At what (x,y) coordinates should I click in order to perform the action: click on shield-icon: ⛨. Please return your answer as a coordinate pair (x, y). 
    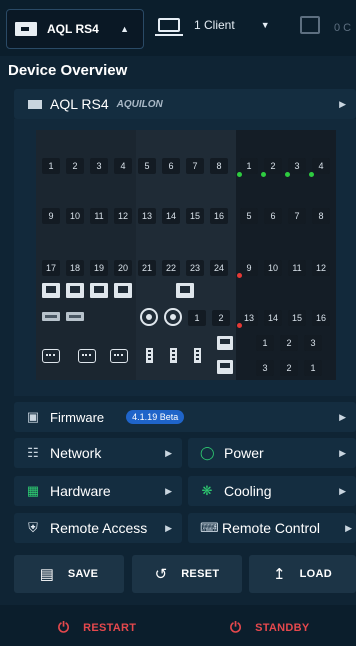
    Looking at the image, I should click on (33, 527).